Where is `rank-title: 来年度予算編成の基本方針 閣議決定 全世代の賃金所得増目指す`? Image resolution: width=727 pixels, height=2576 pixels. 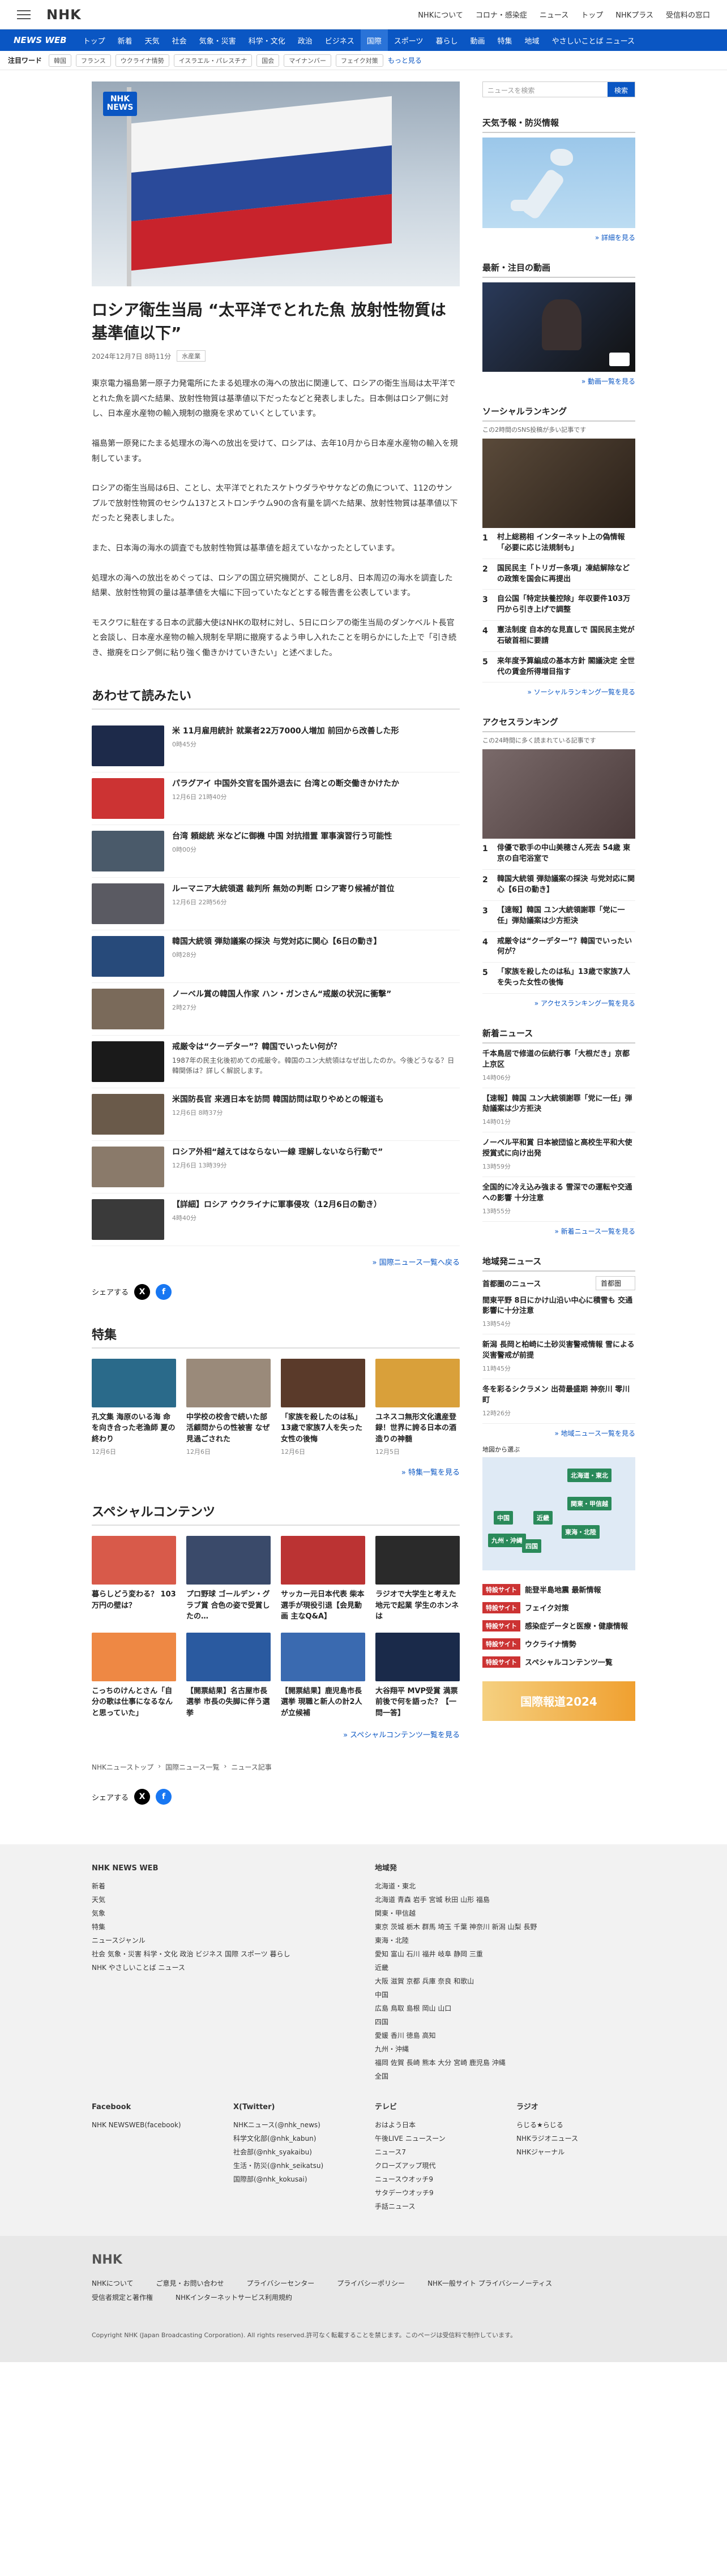 rank-title: 来年度予算編成の基本方針 閣議決定 全世代の賃金所得増目指す is located at coordinates (566, 667).